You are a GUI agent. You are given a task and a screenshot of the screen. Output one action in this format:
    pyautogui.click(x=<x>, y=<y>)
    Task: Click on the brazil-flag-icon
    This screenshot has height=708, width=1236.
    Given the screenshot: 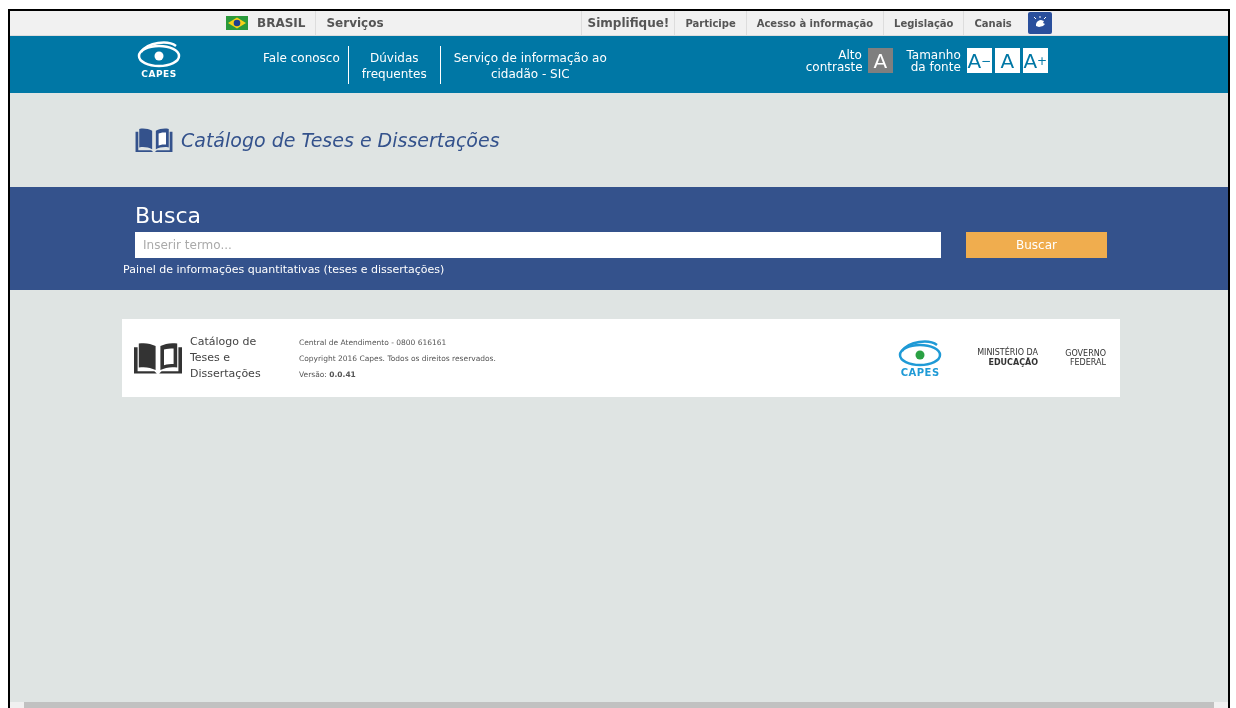 What is the action you would take?
    pyautogui.click(x=237, y=23)
    